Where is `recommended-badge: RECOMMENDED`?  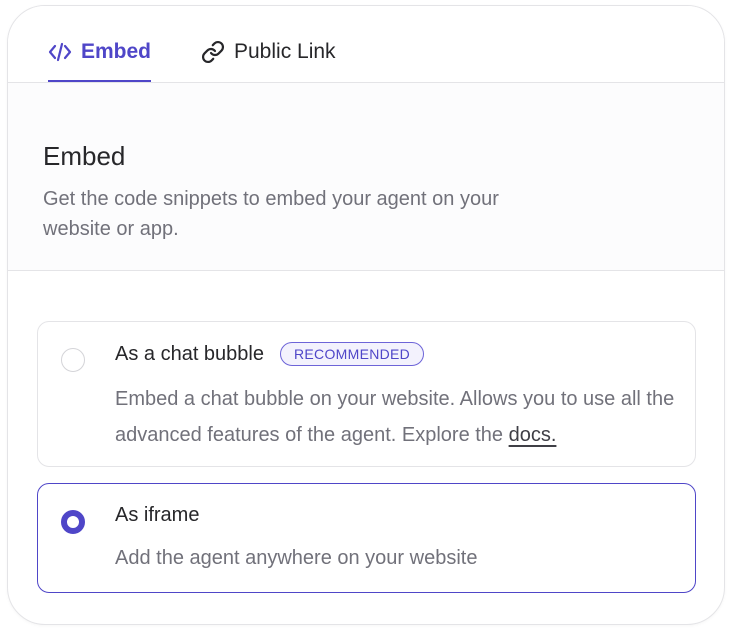 recommended-badge: RECOMMENDED is located at coordinates (352, 354).